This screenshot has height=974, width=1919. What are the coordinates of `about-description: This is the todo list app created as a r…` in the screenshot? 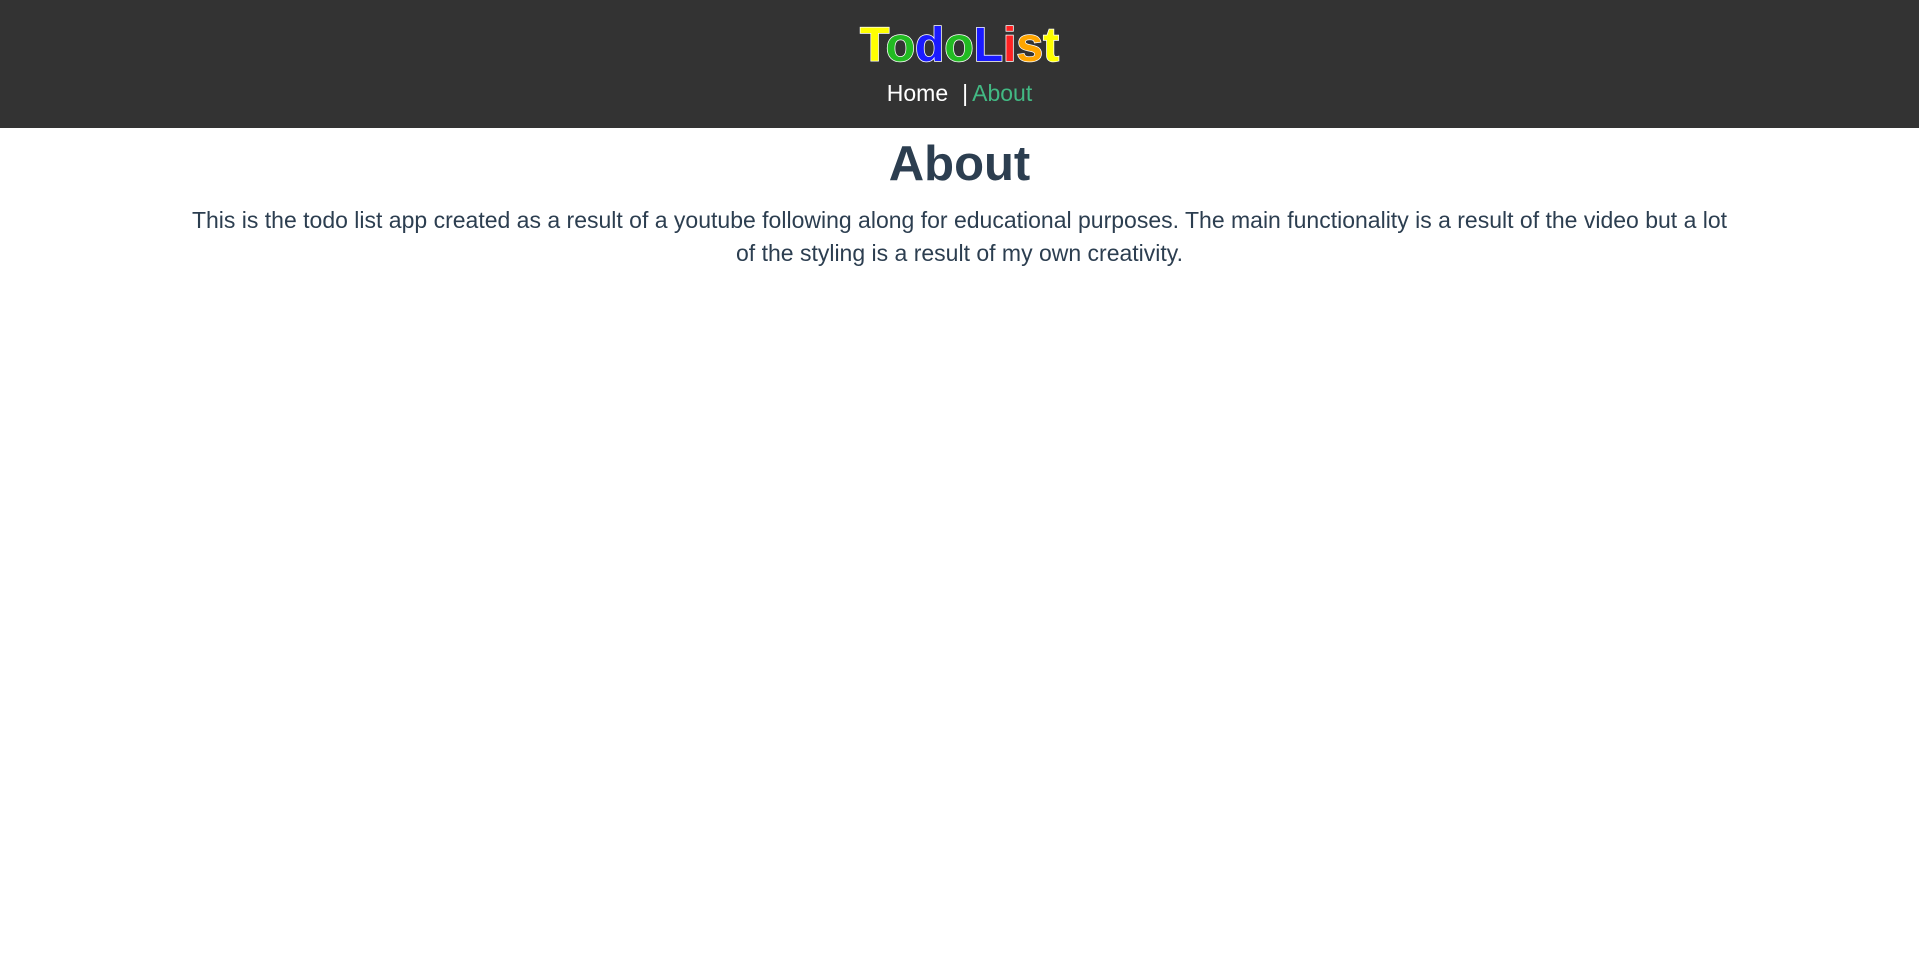 It's located at (959, 236).